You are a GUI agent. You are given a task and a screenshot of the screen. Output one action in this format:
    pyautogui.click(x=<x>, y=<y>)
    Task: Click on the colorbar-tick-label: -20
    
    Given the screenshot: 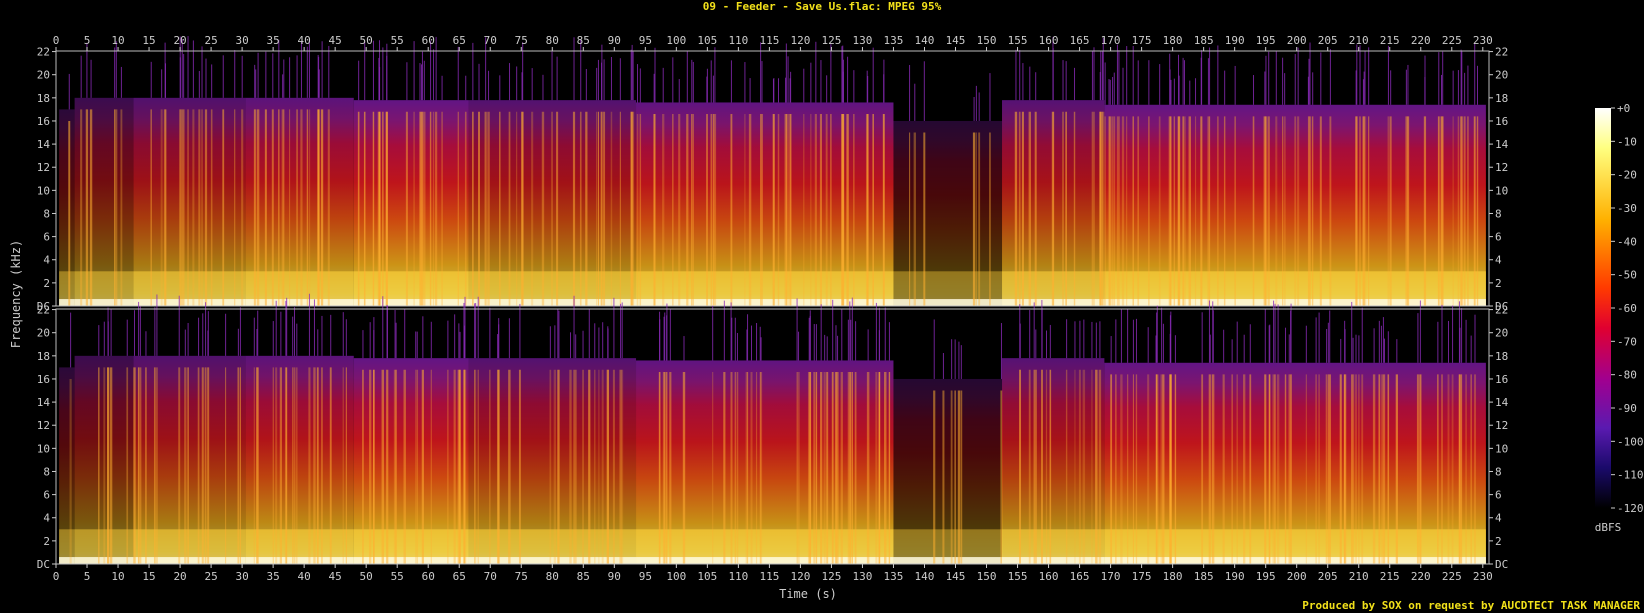 What is the action you would take?
    pyautogui.click(x=1627, y=175)
    